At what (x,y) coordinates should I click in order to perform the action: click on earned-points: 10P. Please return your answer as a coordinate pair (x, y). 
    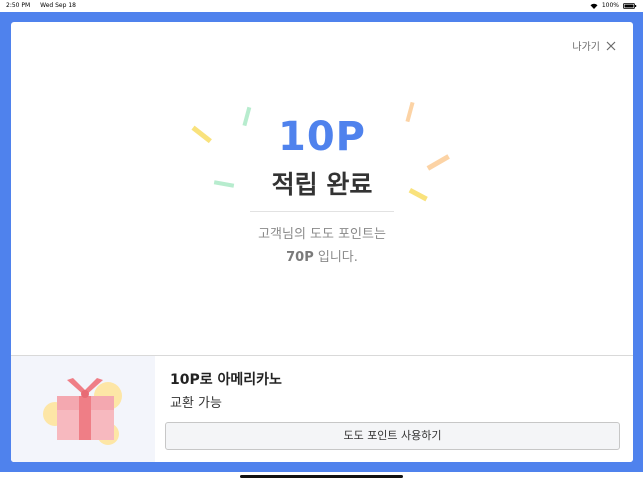
    Looking at the image, I should click on (322, 137).